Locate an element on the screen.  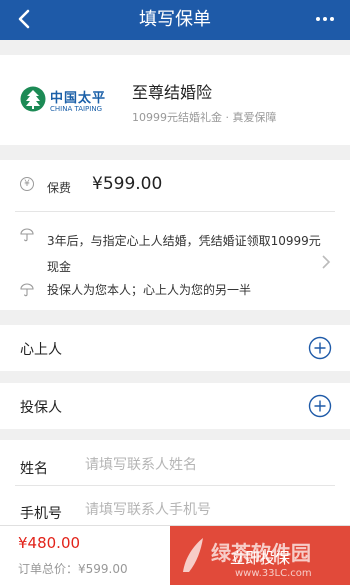
checkout-bar: ¥480.00 订单总价：¥599.00 立即投保 is located at coordinates (175, 555).